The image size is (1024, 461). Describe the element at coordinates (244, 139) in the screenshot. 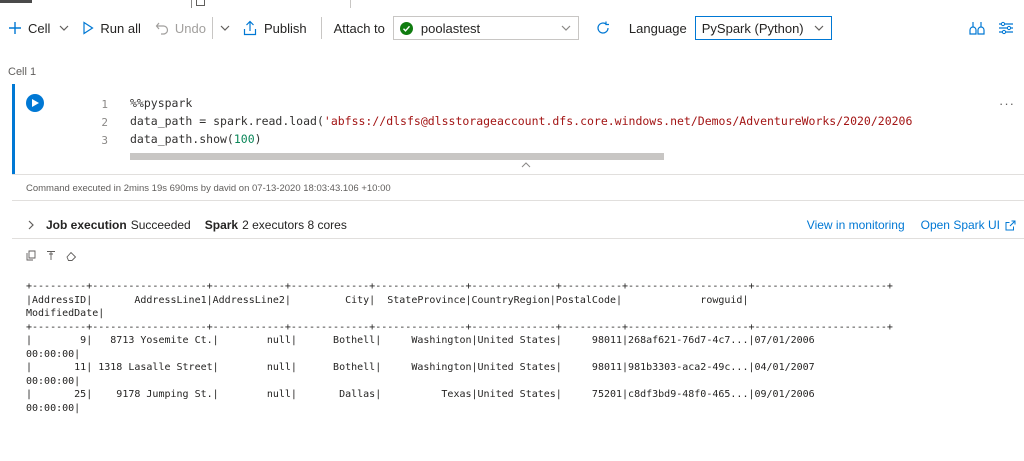

I see `code-number: 100` at that location.